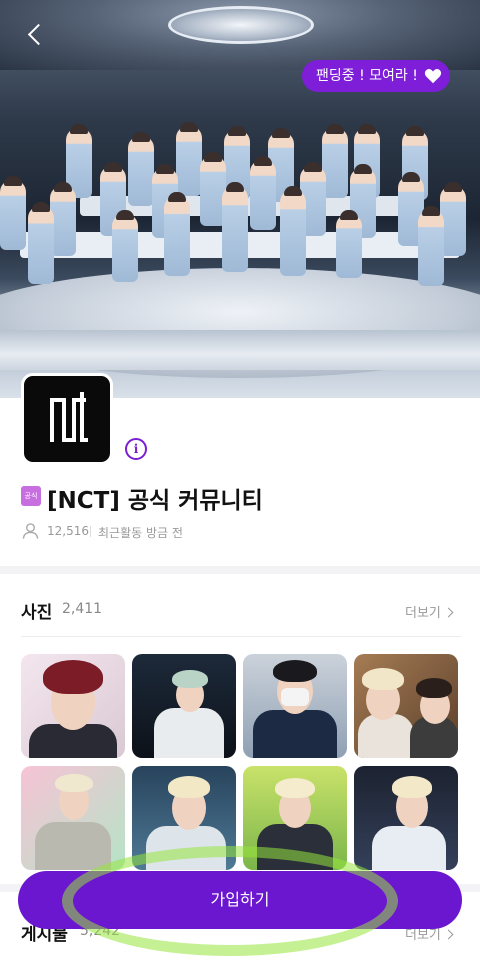 This screenshot has height=973, width=480. I want to click on stage-ring, so click(240, 350).